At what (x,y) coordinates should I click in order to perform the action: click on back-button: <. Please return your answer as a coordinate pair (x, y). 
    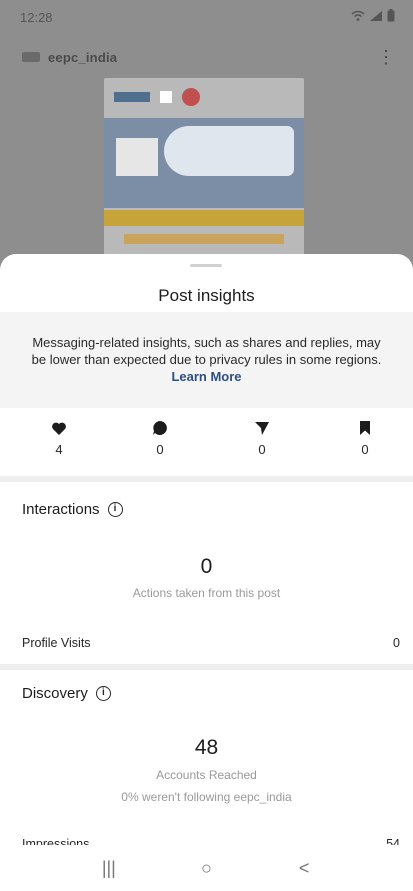
    Looking at the image, I should click on (304, 868).